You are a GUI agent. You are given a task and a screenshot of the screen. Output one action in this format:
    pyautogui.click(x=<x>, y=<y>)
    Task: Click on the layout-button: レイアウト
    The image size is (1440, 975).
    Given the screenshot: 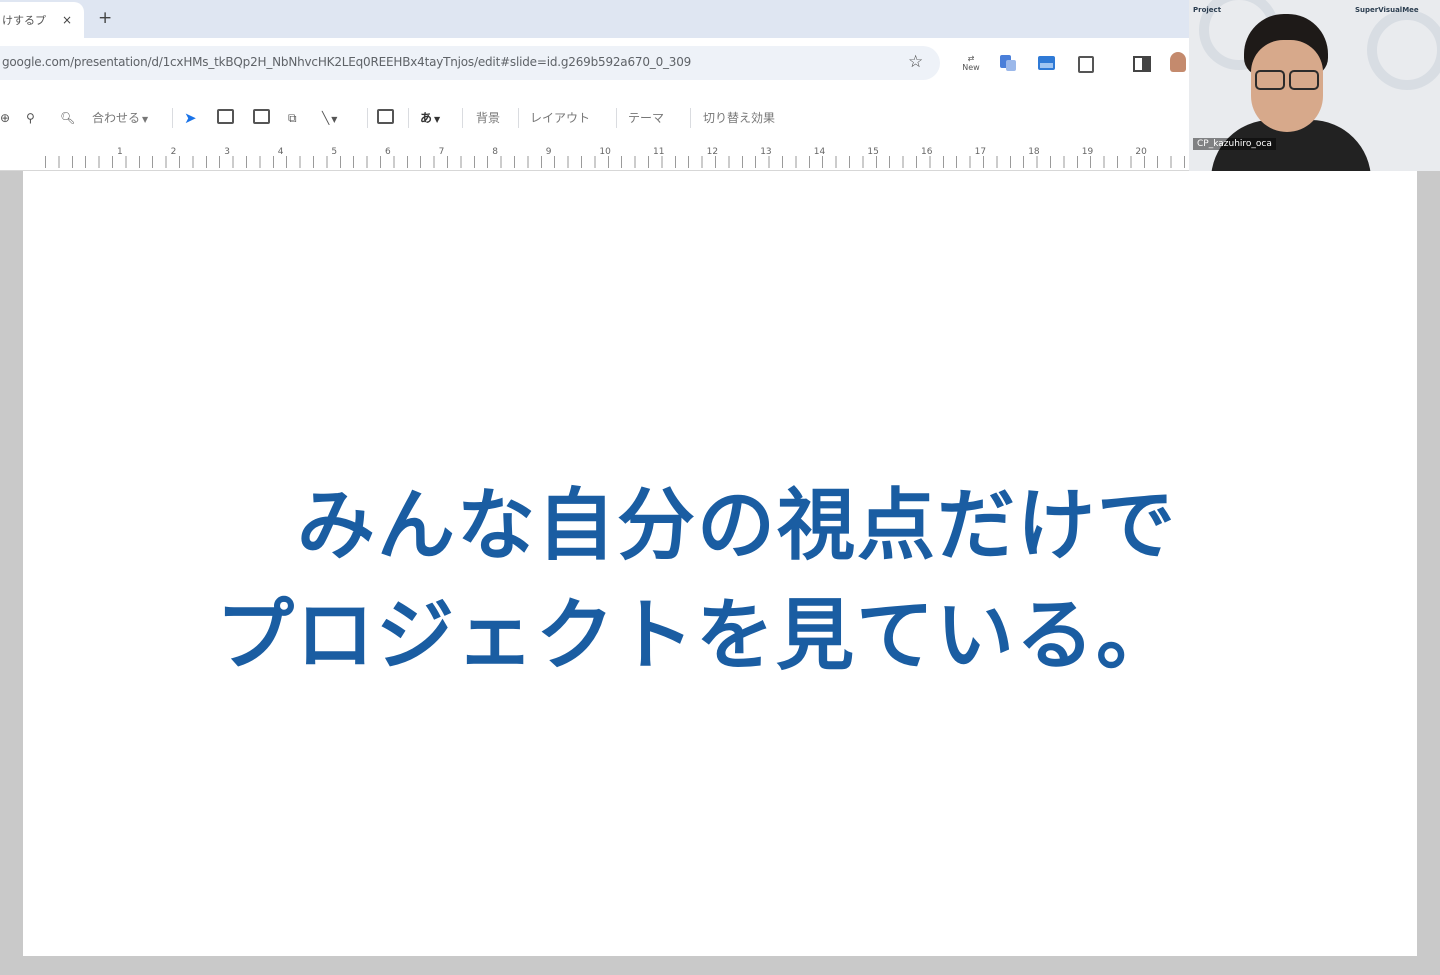 What is the action you would take?
    pyautogui.click(x=560, y=118)
    